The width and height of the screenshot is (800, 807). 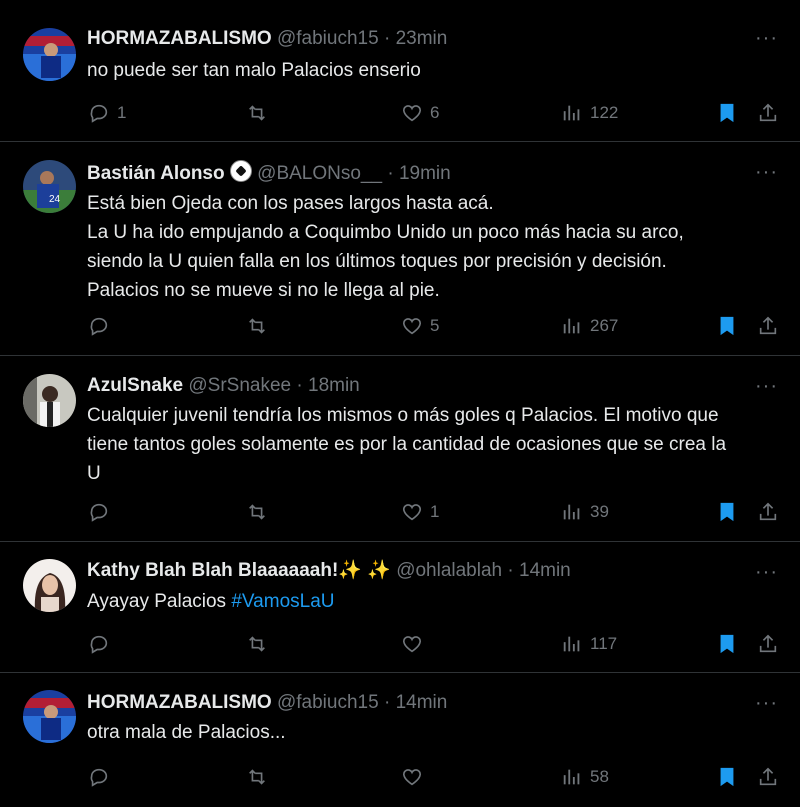 I want to click on views-button: 122, so click(x=589, y=113).